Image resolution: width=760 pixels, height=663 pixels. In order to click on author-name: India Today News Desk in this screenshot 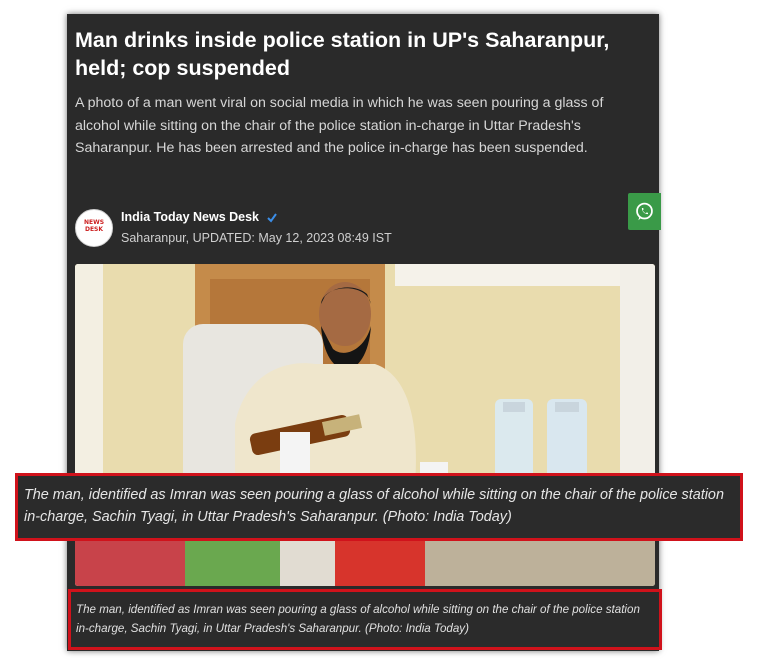, I will do `click(190, 217)`.